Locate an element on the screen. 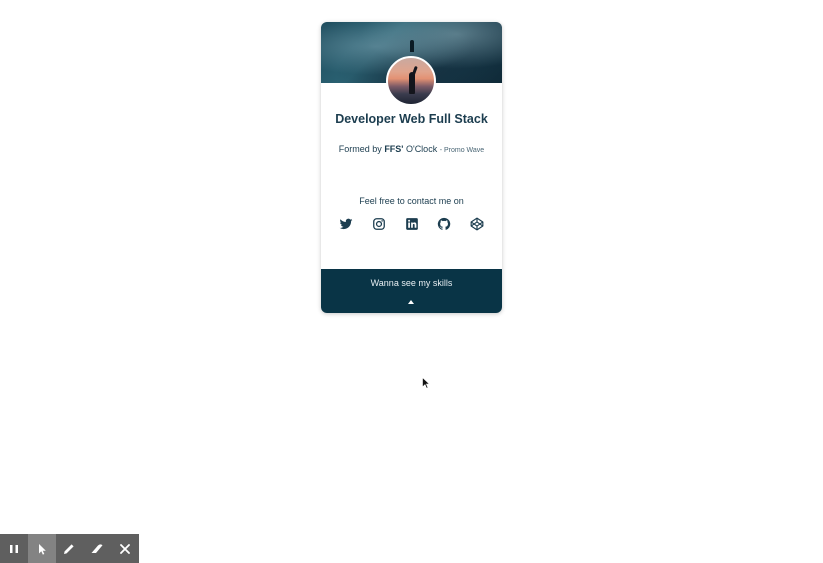 The height and width of the screenshot is (563, 823). pen-icon is located at coordinates (69, 548).